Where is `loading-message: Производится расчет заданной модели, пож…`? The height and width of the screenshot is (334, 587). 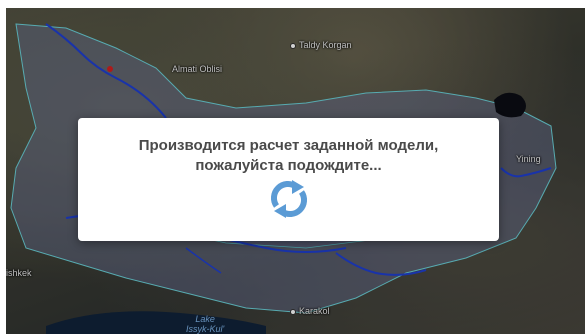
loading-message: Производится расчет заданной модели, пож… is located at coordinates (288, 155).